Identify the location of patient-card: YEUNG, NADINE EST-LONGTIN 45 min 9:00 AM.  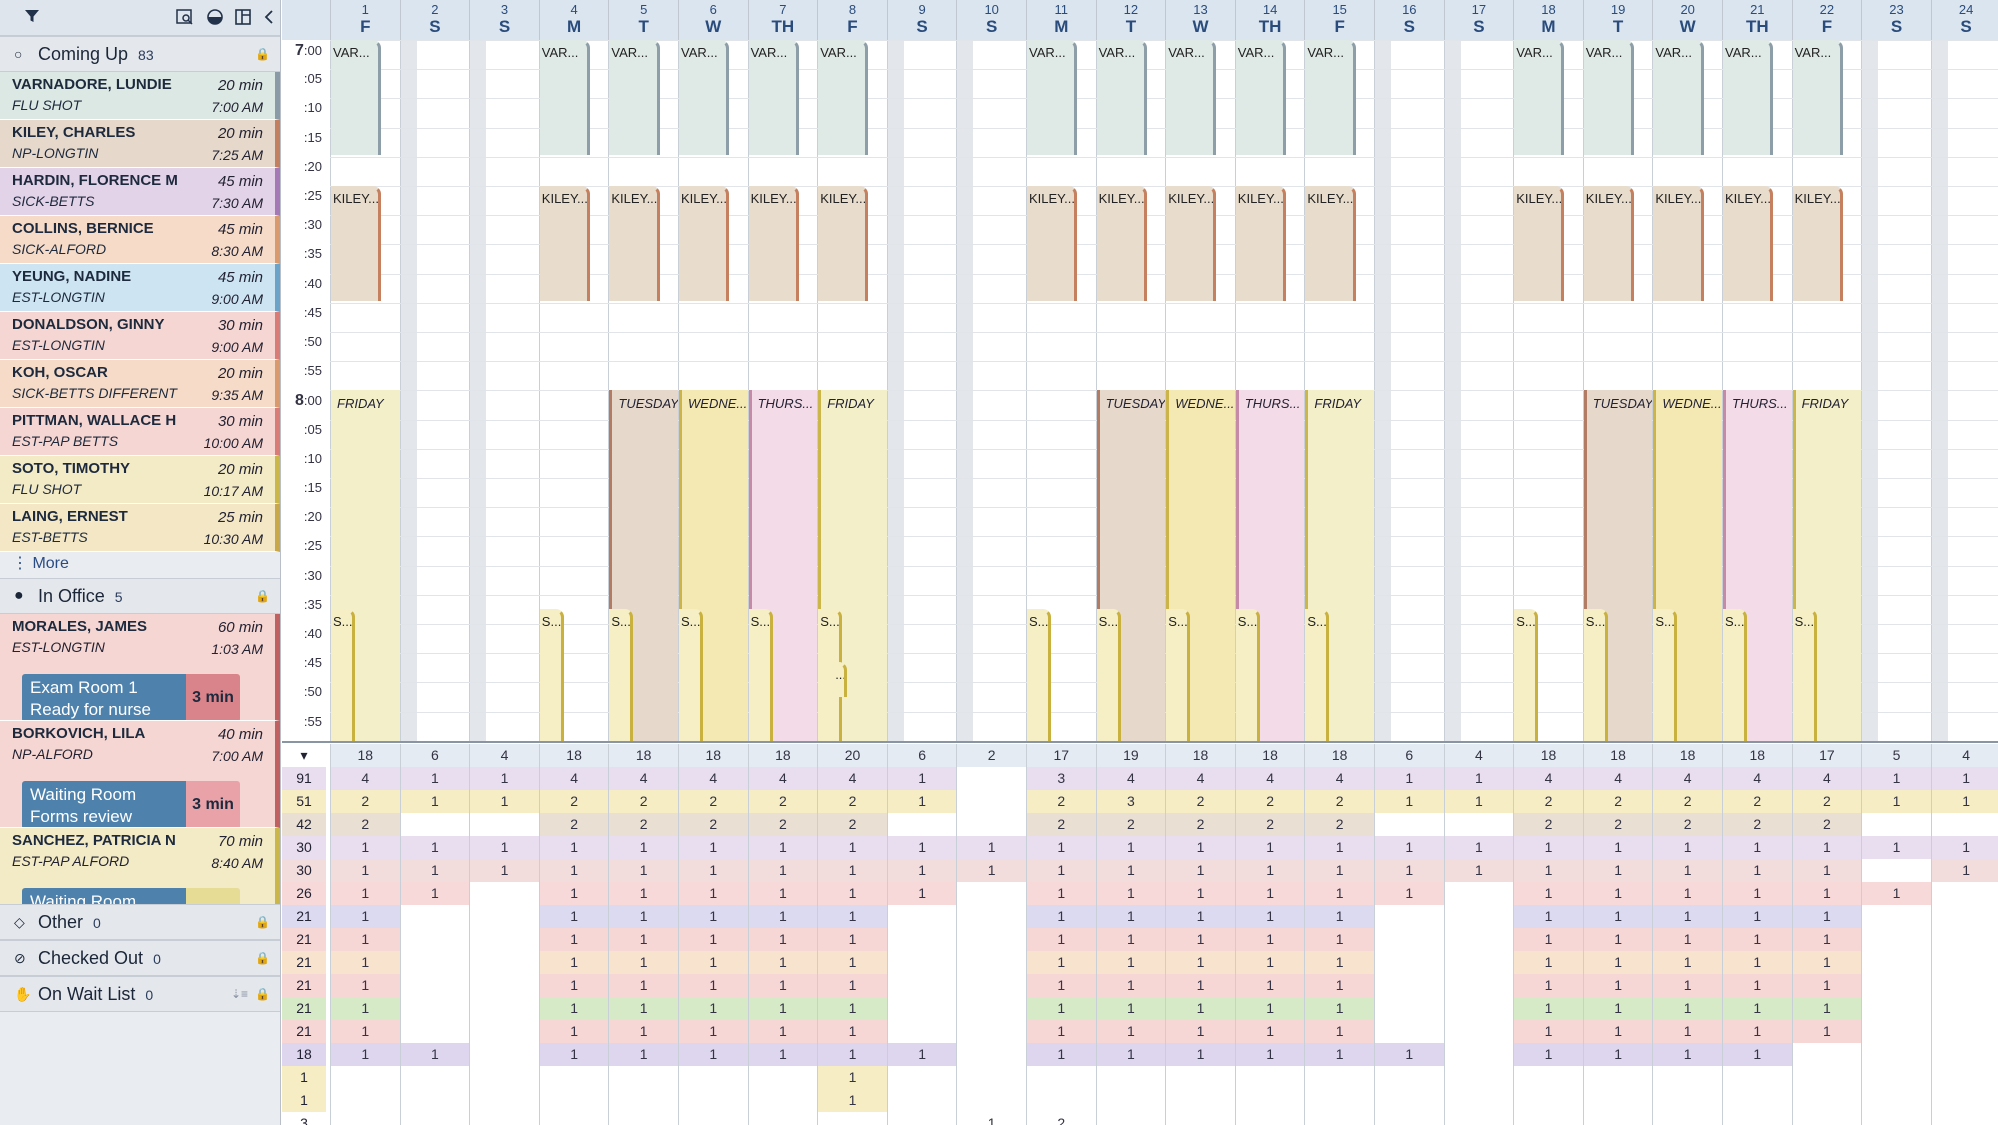
(140, 288).